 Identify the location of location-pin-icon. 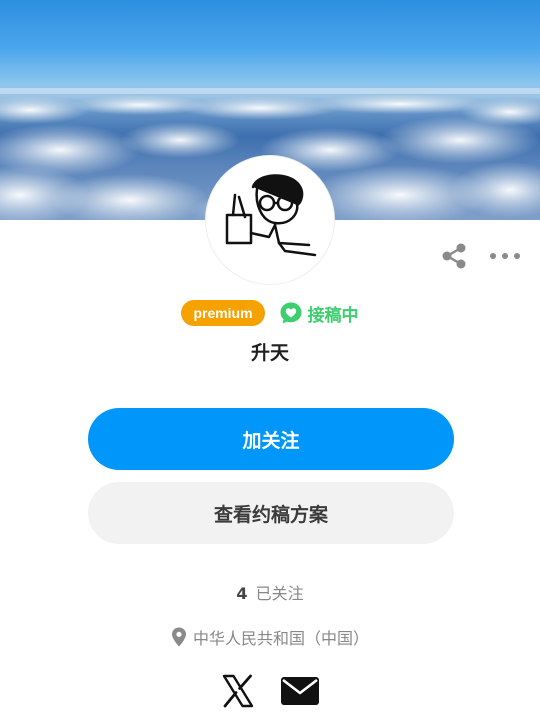
(178, 637).